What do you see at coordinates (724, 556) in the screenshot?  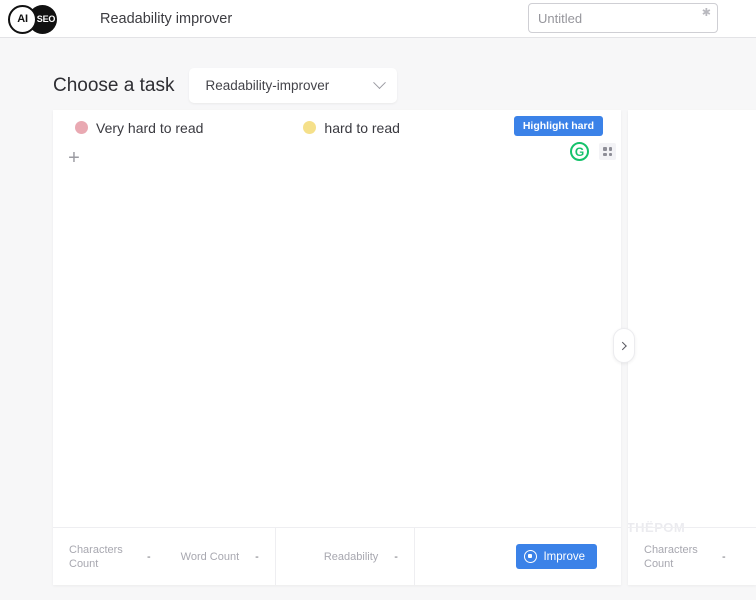 I see `right-characters-count-value: -` at bounding box center [724, 556].